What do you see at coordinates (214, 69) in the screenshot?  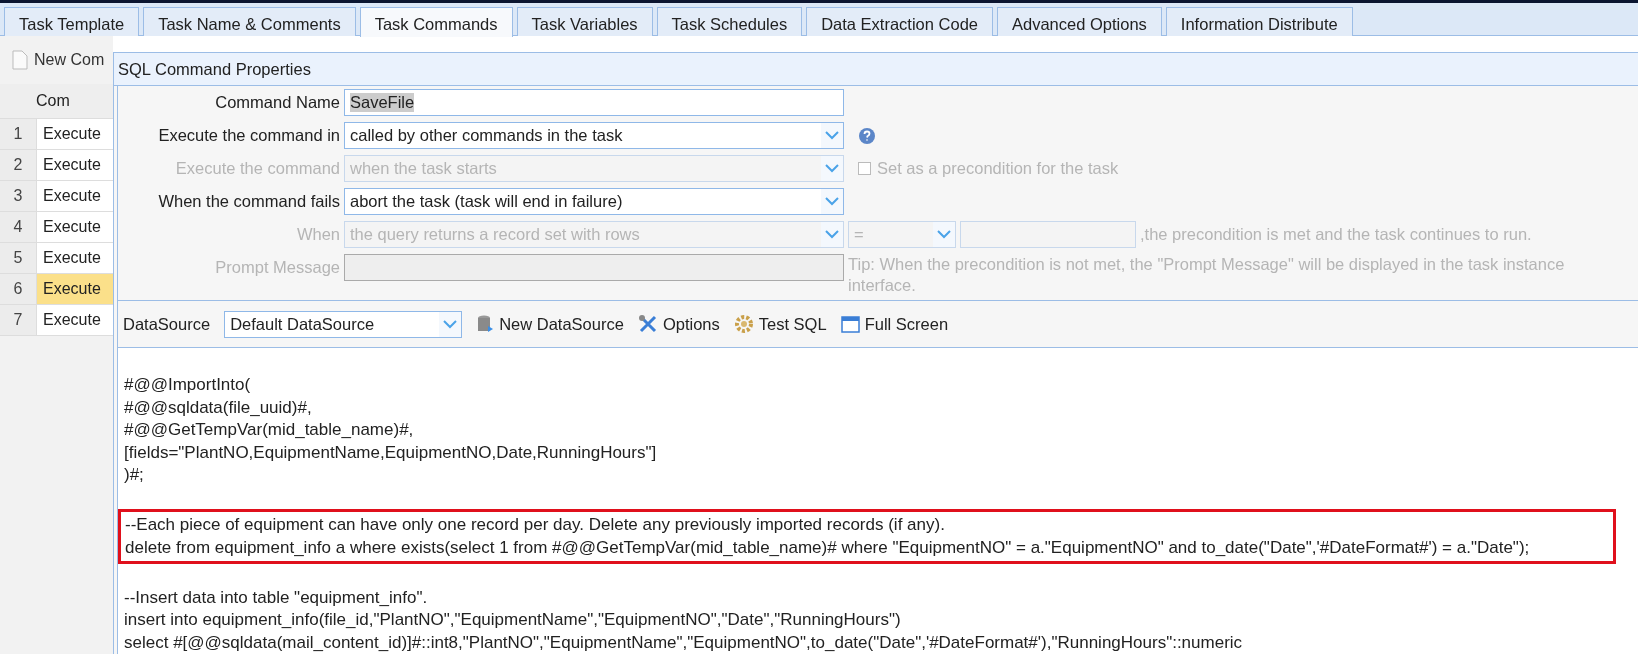 I see `dialog-title: SQL Command Properties` at bounding box center [214, 69].